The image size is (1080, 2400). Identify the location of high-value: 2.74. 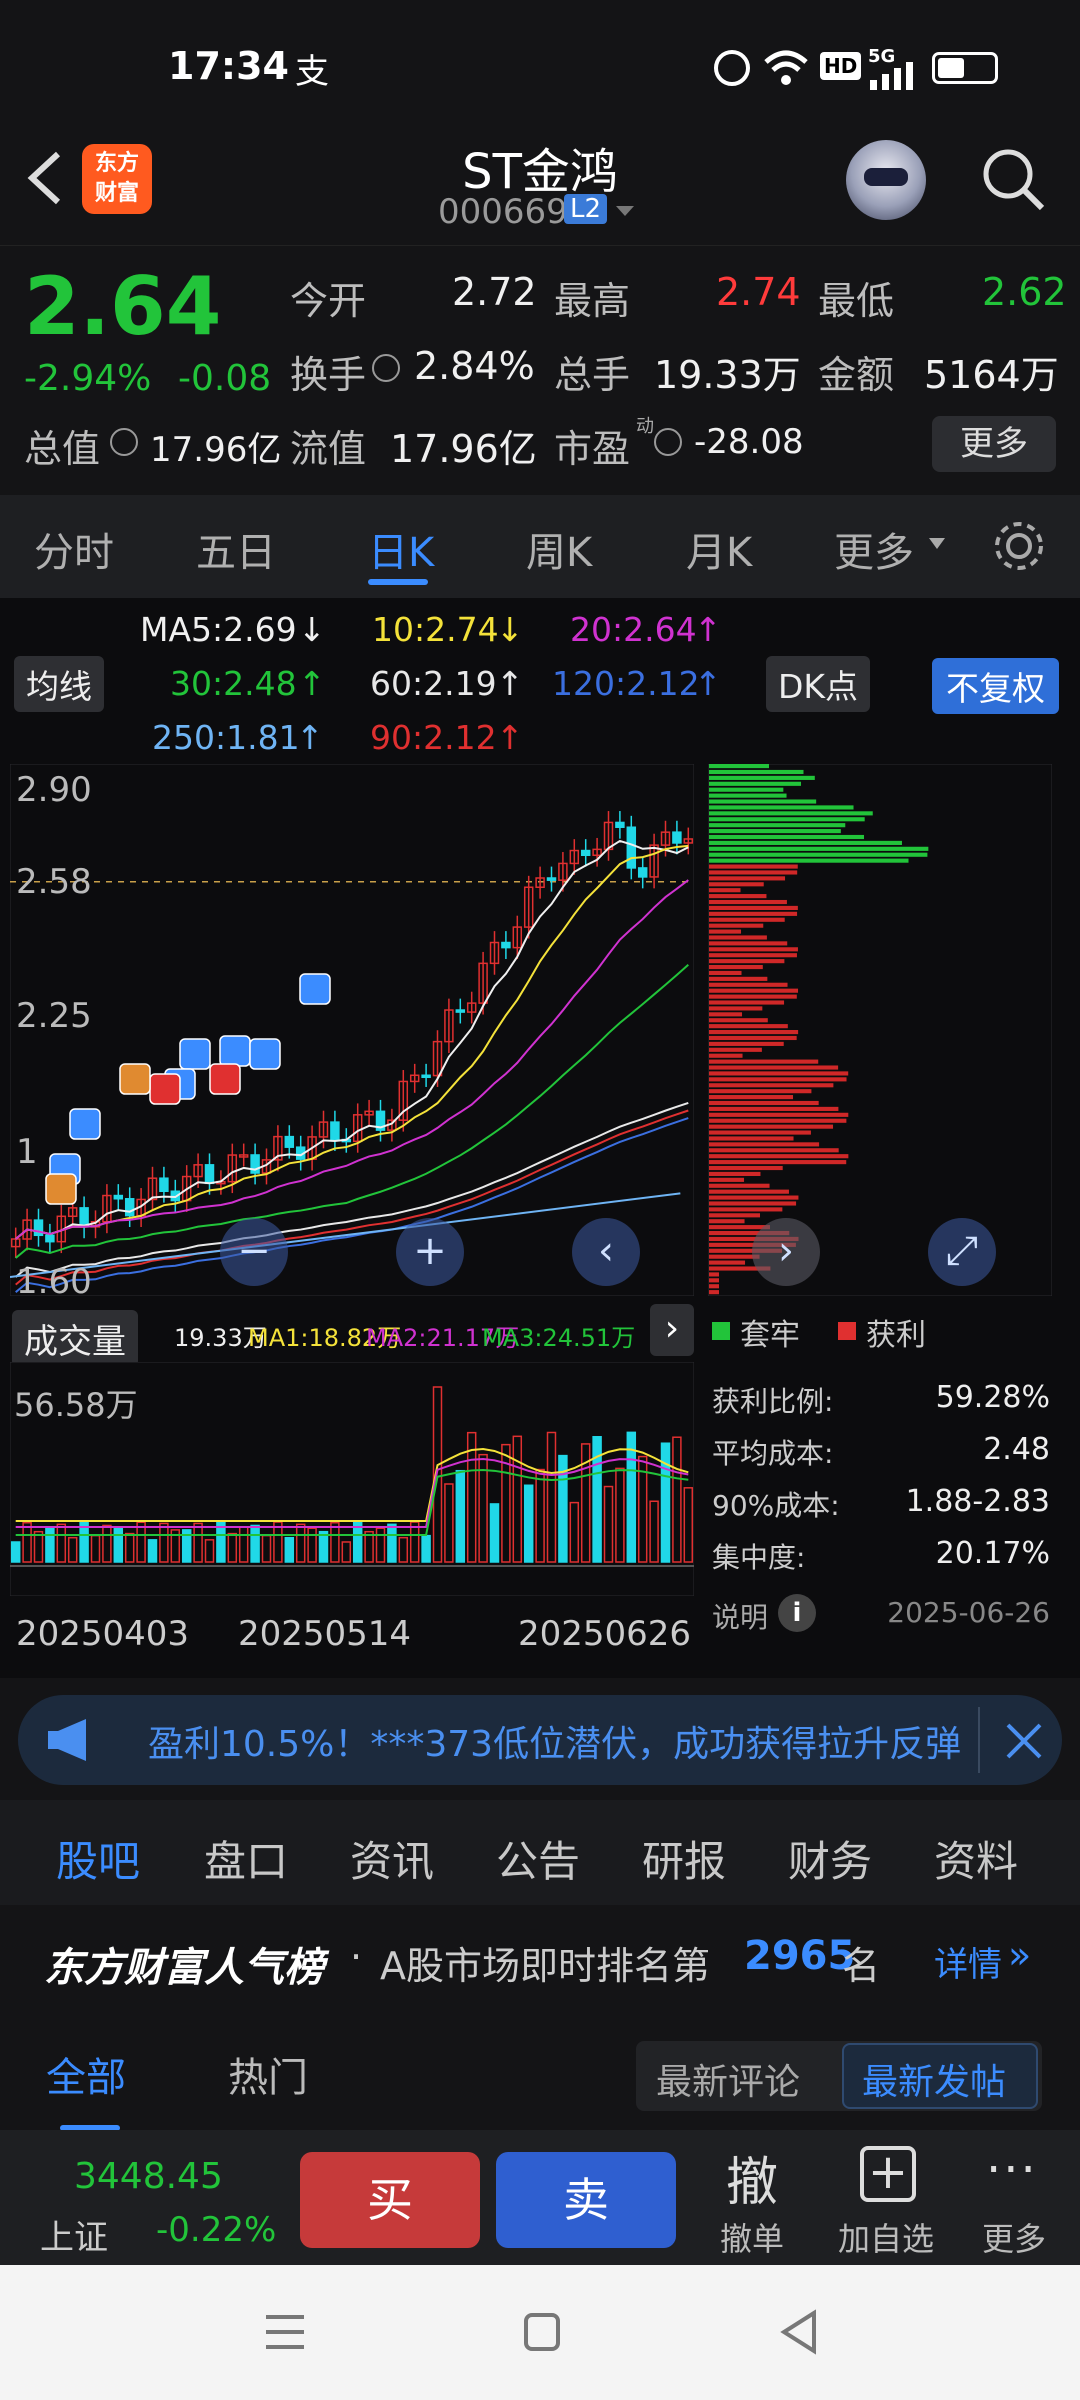
(758, 292).